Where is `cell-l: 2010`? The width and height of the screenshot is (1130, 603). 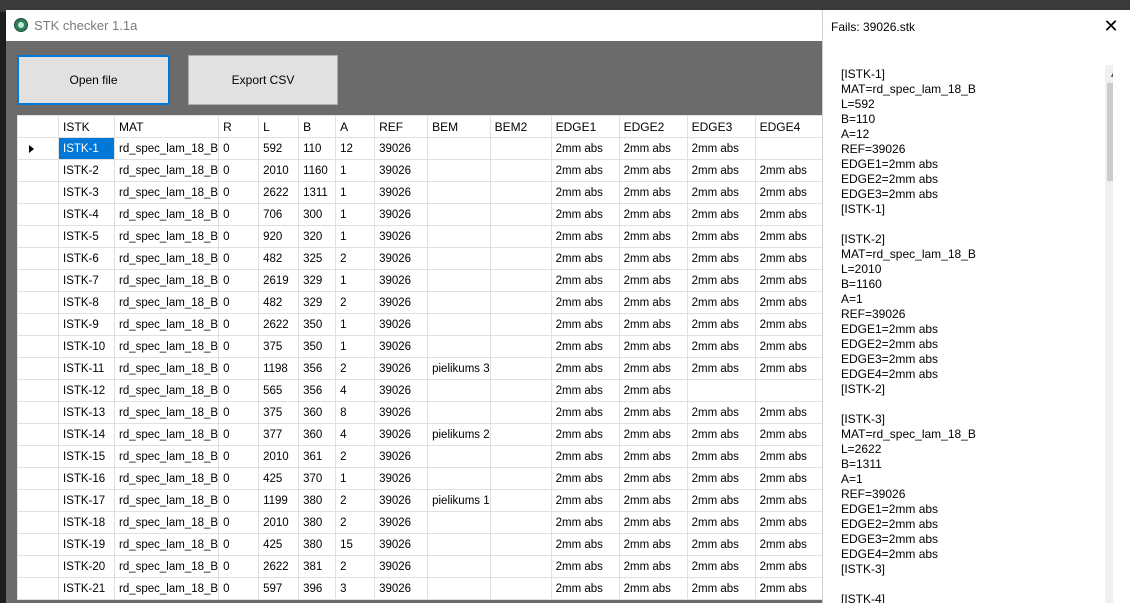 cell-l: 2010 is located at coordinates (279, 522).